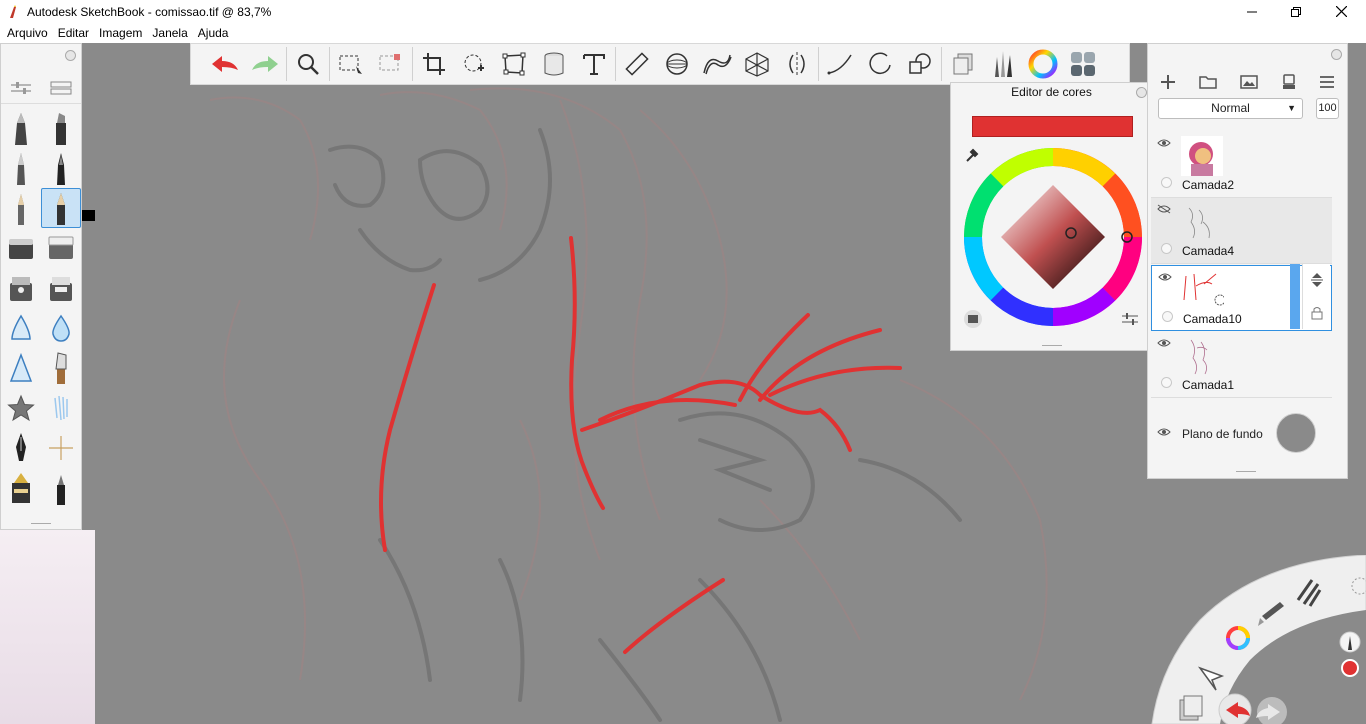 This screenshot has height=724, width=1366. Describe the element at coordinates (1249, 82) in the screenshot. I see `add-image-icon` at that location.